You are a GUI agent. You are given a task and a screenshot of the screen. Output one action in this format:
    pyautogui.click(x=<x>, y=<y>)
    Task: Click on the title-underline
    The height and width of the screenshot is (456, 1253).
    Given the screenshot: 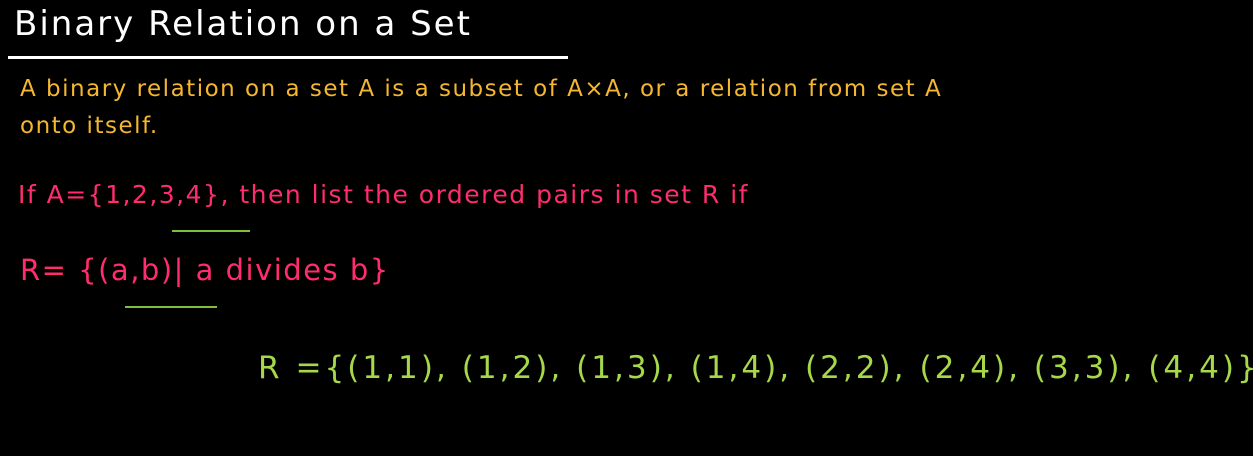 What is the action you would take?
    pyautogui.click(x=288, y=57)
    